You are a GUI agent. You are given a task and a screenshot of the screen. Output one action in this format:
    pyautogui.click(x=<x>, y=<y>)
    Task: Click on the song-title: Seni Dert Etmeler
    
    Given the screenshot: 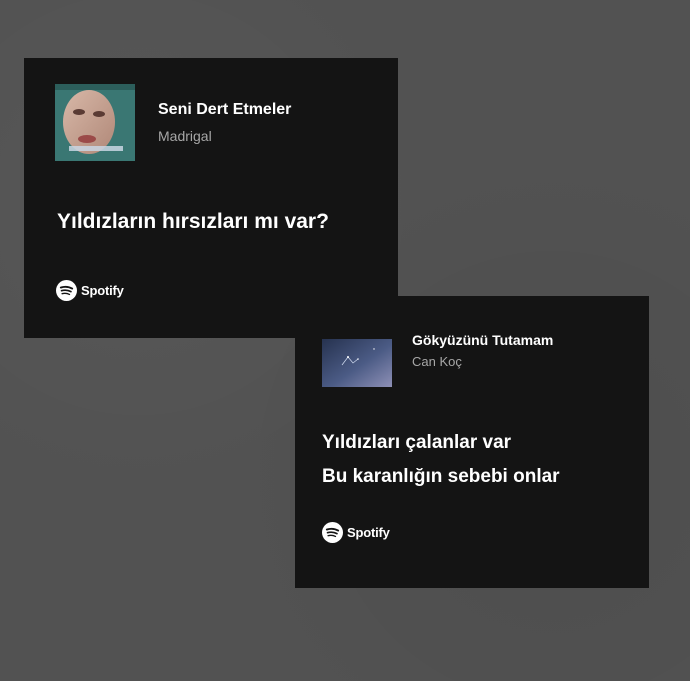 What is the action you would take?
    pyautogui.click(x=225, y=109)
    